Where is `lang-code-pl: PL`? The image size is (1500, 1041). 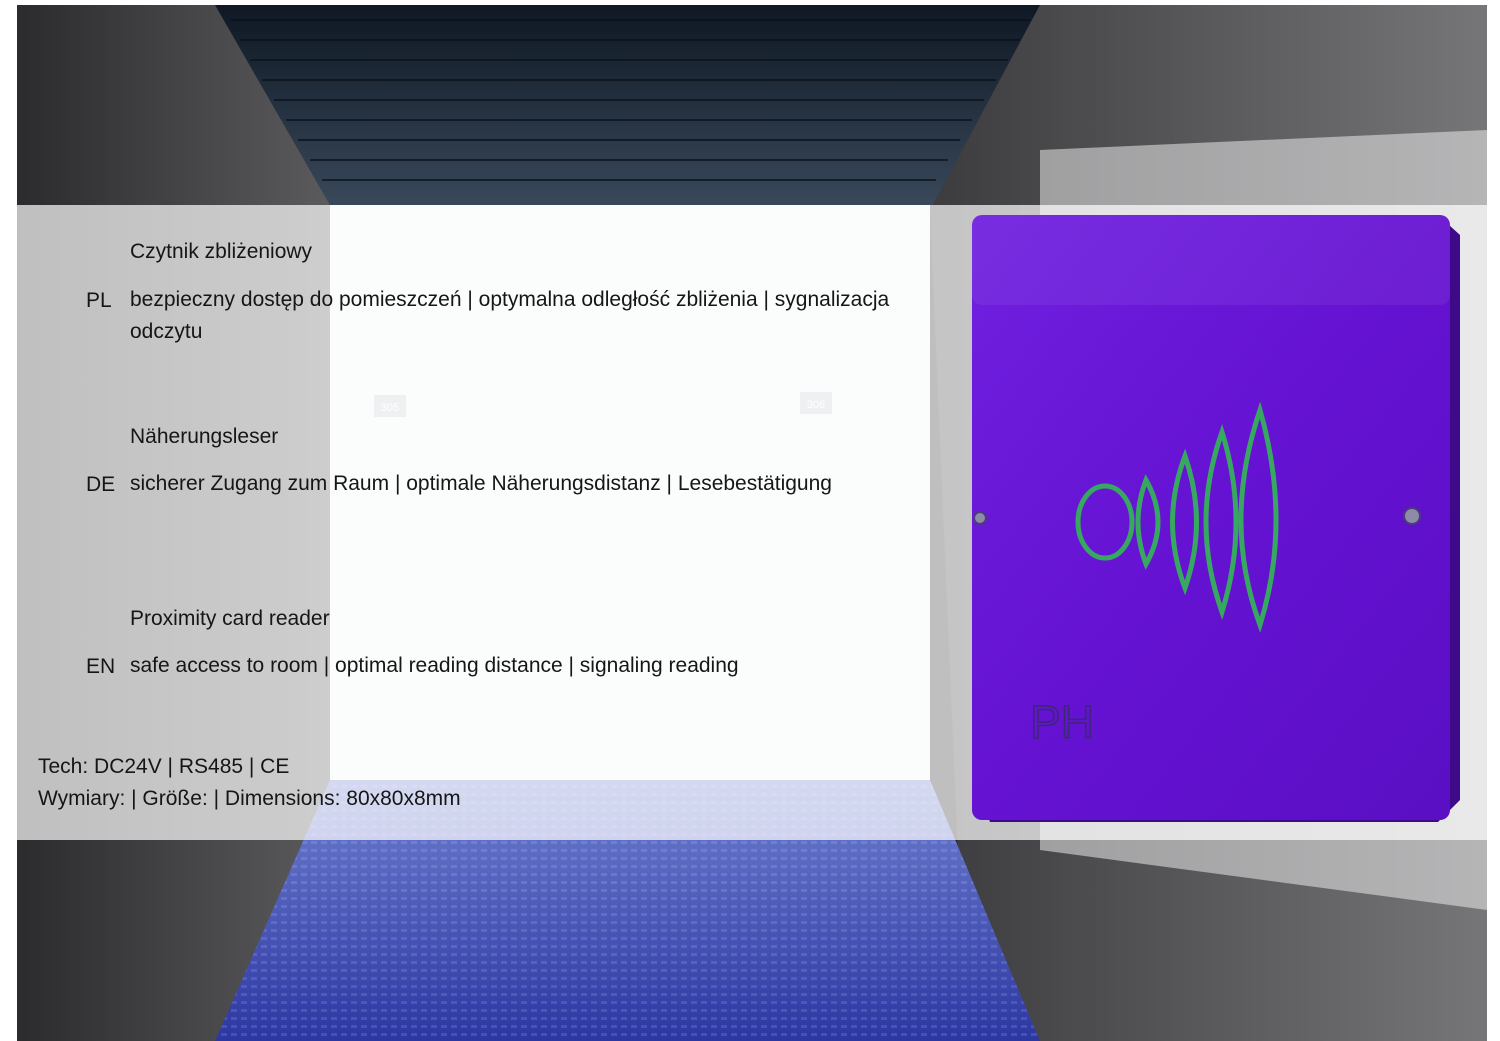
lang-code-pl: PL is located at coordinates (99, 300).